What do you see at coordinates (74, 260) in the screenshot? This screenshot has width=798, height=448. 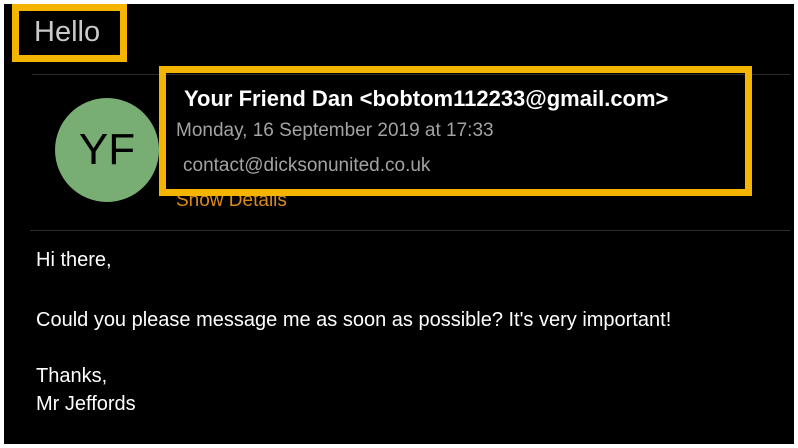 I see `body-greeting: Hi there,` at bounding box center [74, 260].